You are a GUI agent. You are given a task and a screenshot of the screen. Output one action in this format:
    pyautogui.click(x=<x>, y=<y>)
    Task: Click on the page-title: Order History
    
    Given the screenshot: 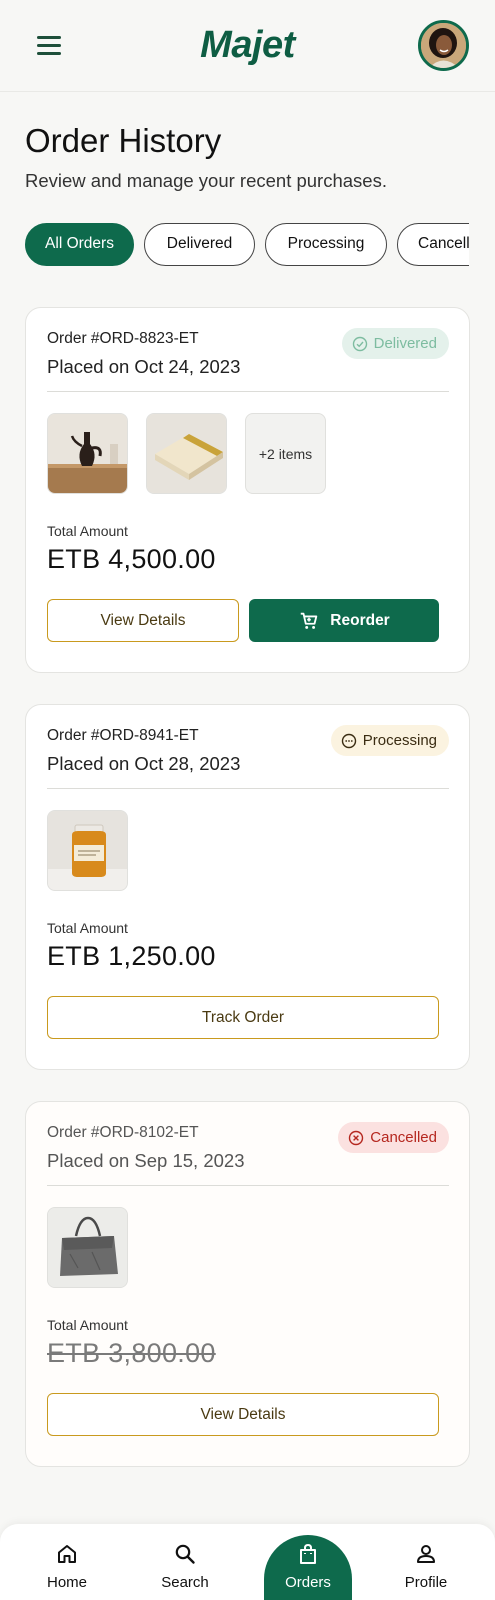 What is the action you would take?
    pyautogui.click(x=123, y=140)
    